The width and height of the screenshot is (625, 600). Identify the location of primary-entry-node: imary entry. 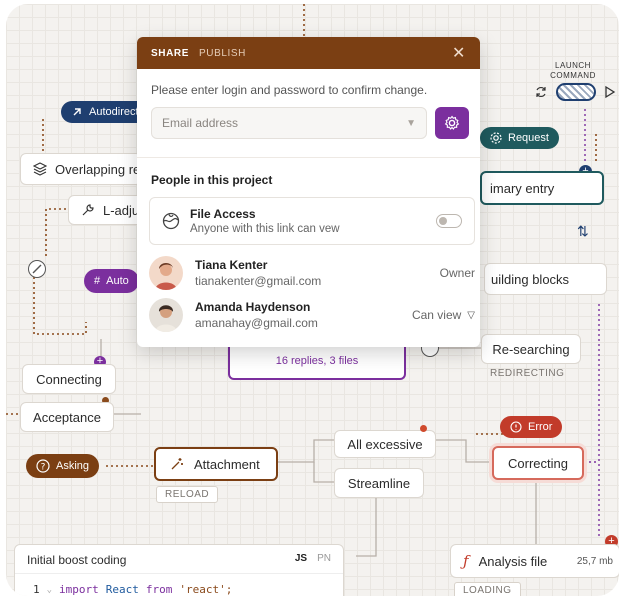
(542, 188).